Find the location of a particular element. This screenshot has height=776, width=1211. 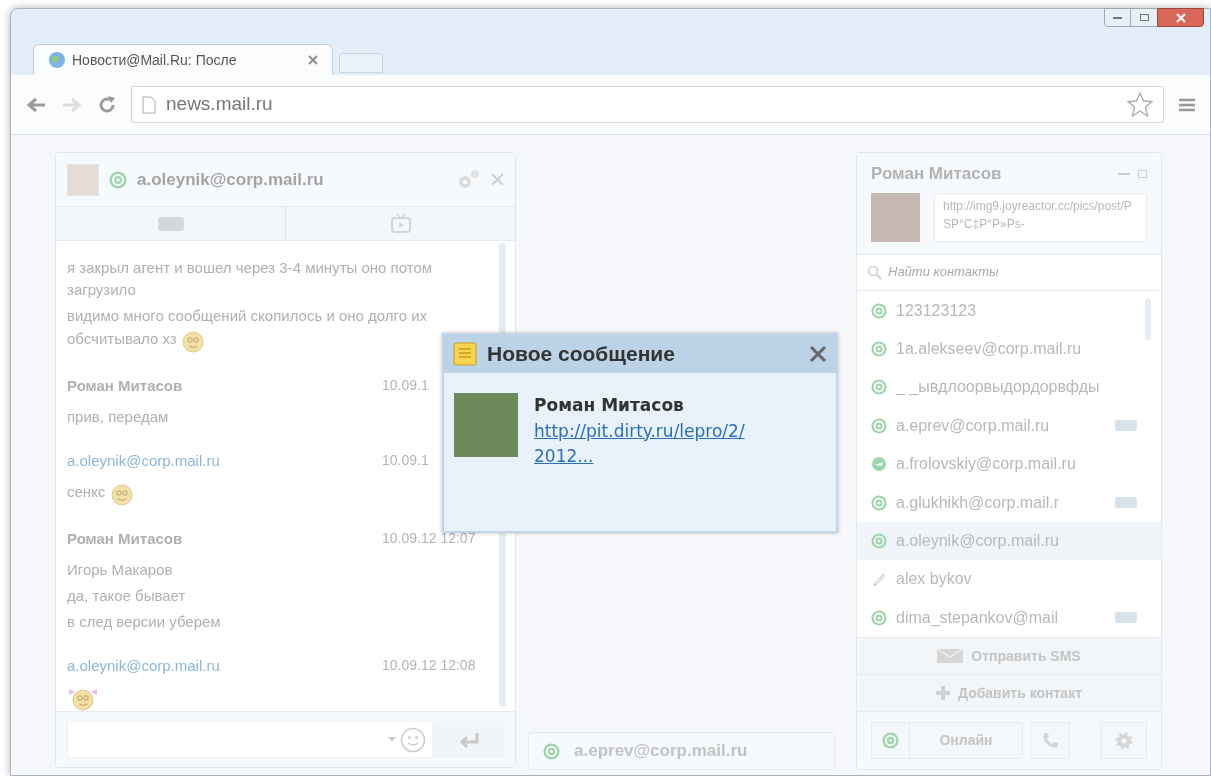

minimized-chat: a.eprev@corp.mail.ru is located at coordinates (681, 751).